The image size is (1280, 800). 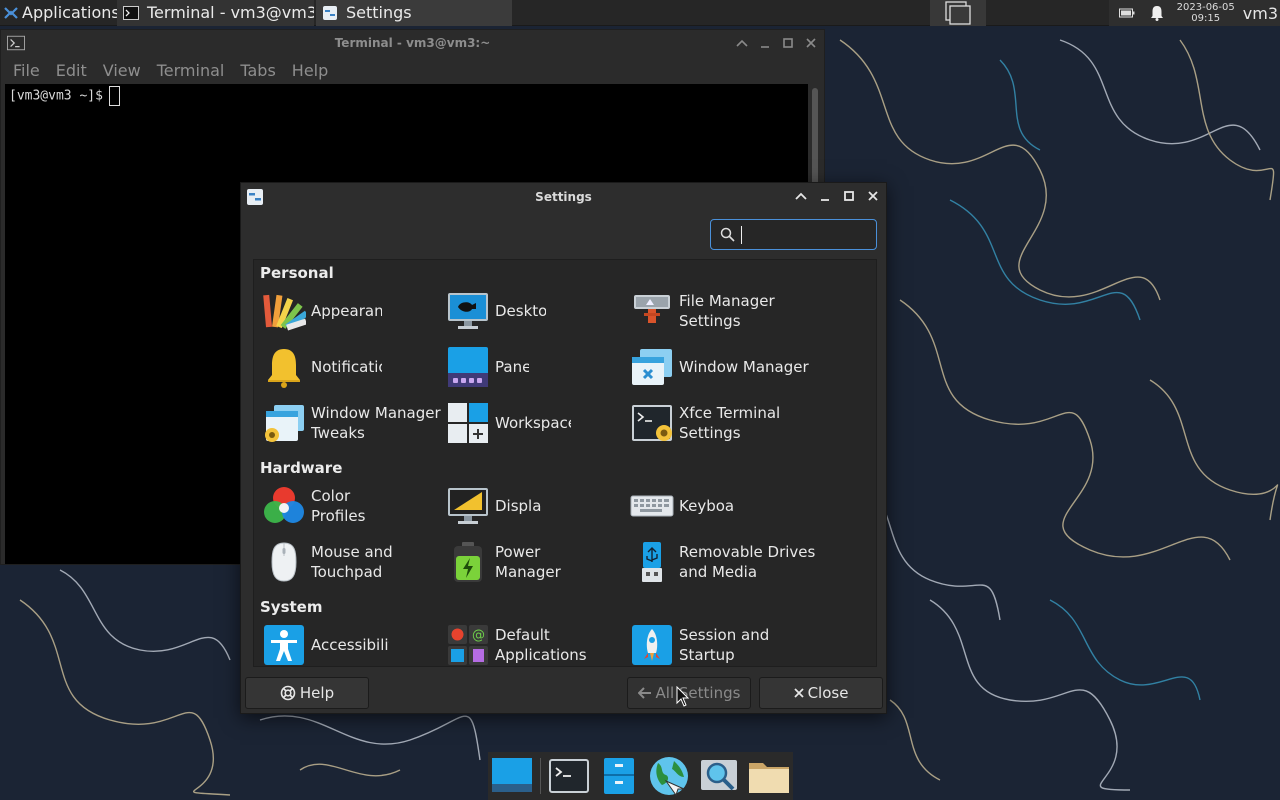 I want to click on clock: 2023-06-05 09:15, so click(x=1206, y=13).